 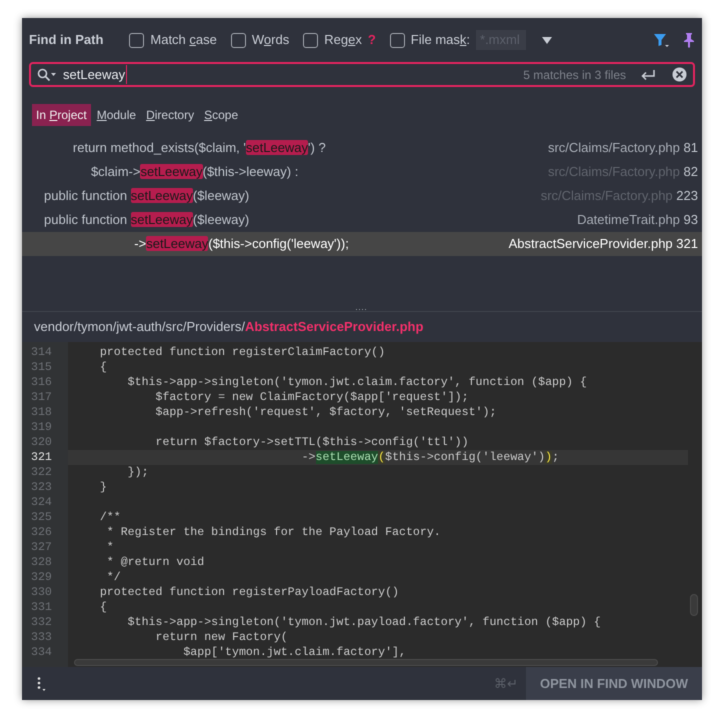 I want to click on result-snippet: $claim->setLeeway($this->leeway) :, so click(x=194, y=172).